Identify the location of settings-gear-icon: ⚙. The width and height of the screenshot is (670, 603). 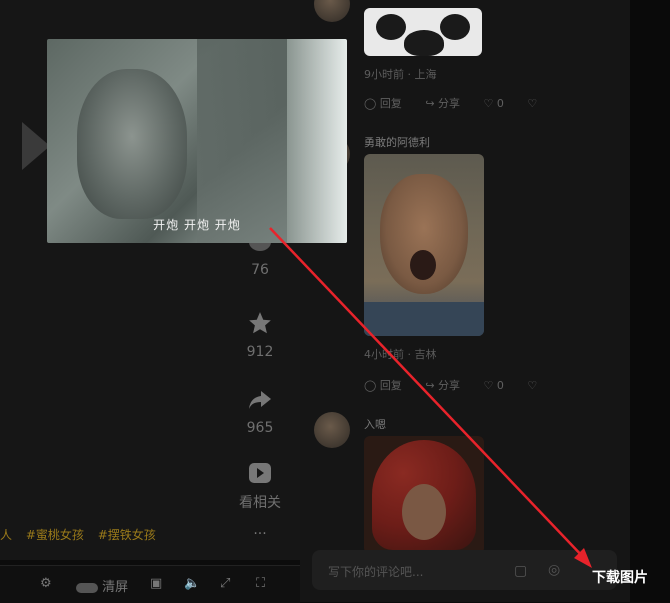
(46, 583).